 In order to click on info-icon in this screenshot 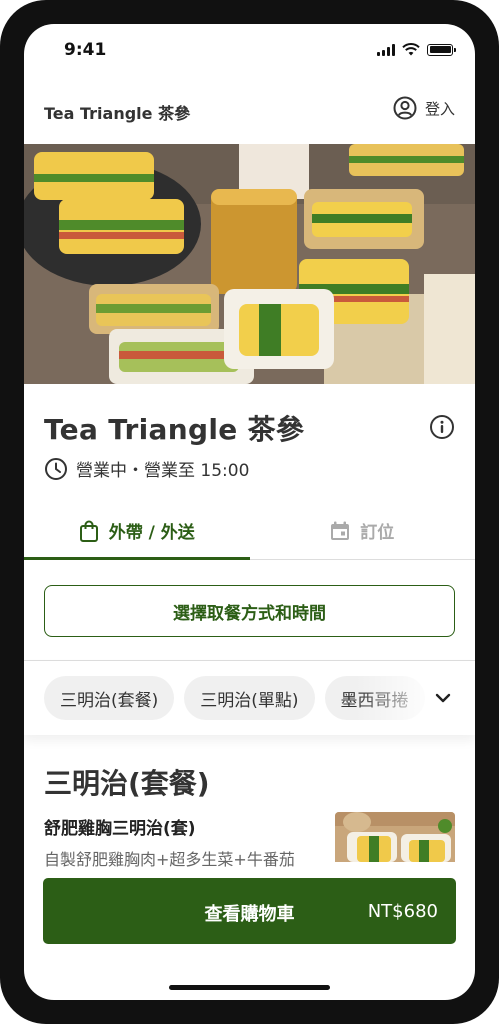, I will do `click(442, 427)`.